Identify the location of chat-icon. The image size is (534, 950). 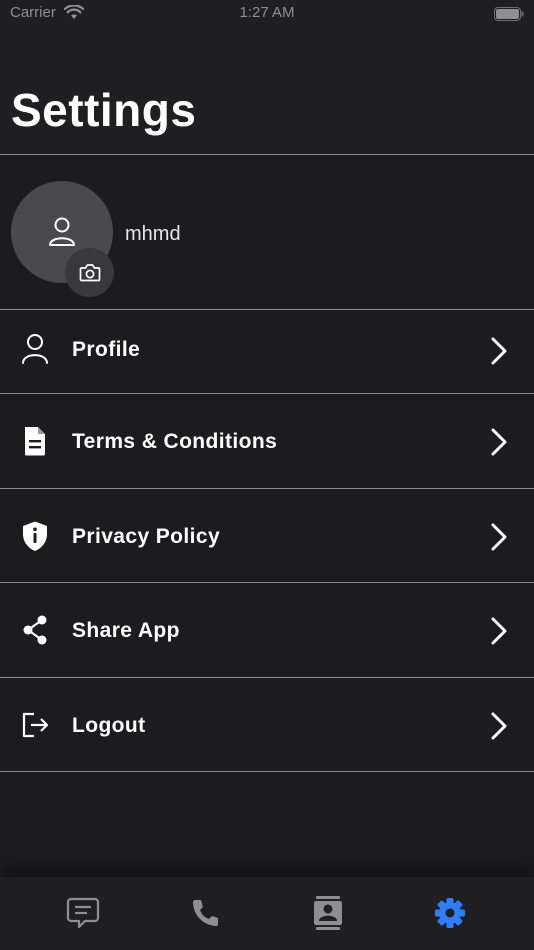
(83, 913).